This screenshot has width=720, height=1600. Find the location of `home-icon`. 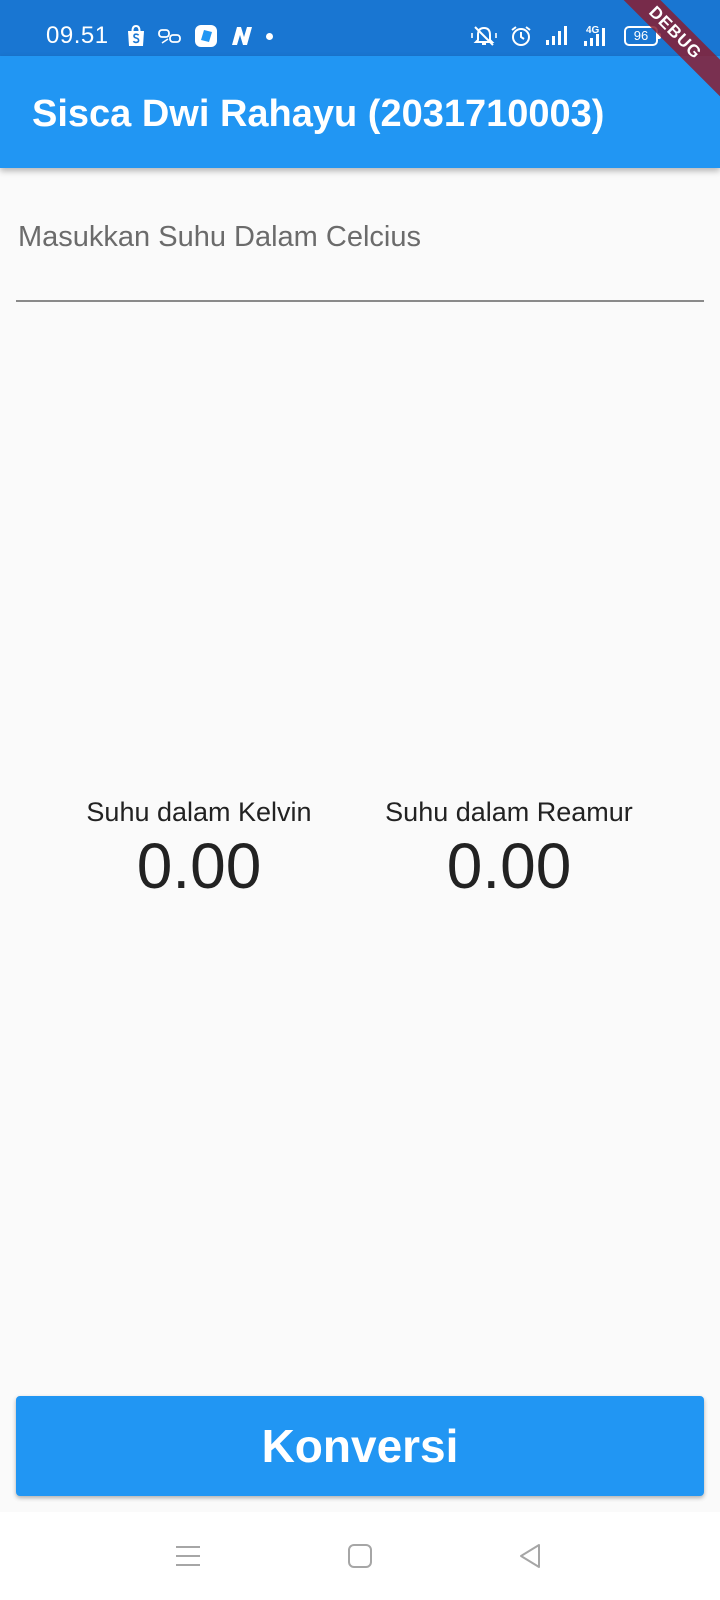

home-icon is located at coordinates (360, 1556).